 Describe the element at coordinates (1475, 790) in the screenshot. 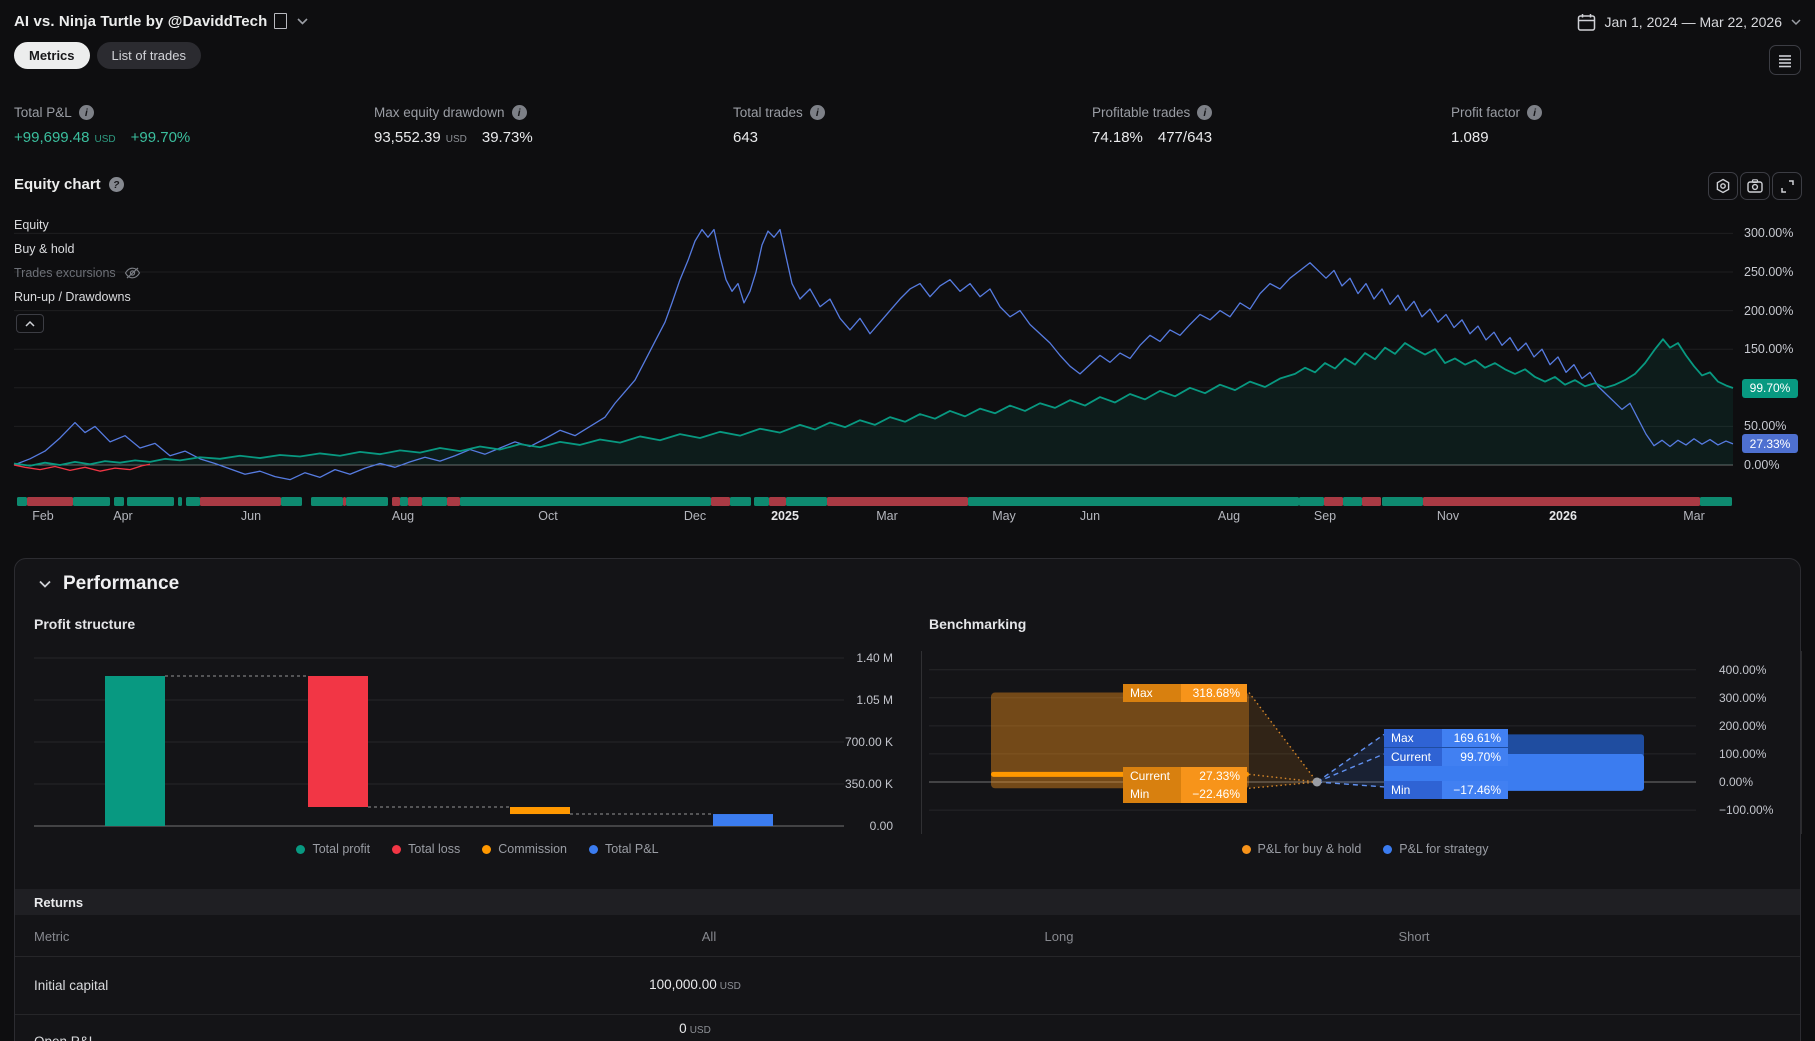

I see `badge-value: −17.46%` at that location.